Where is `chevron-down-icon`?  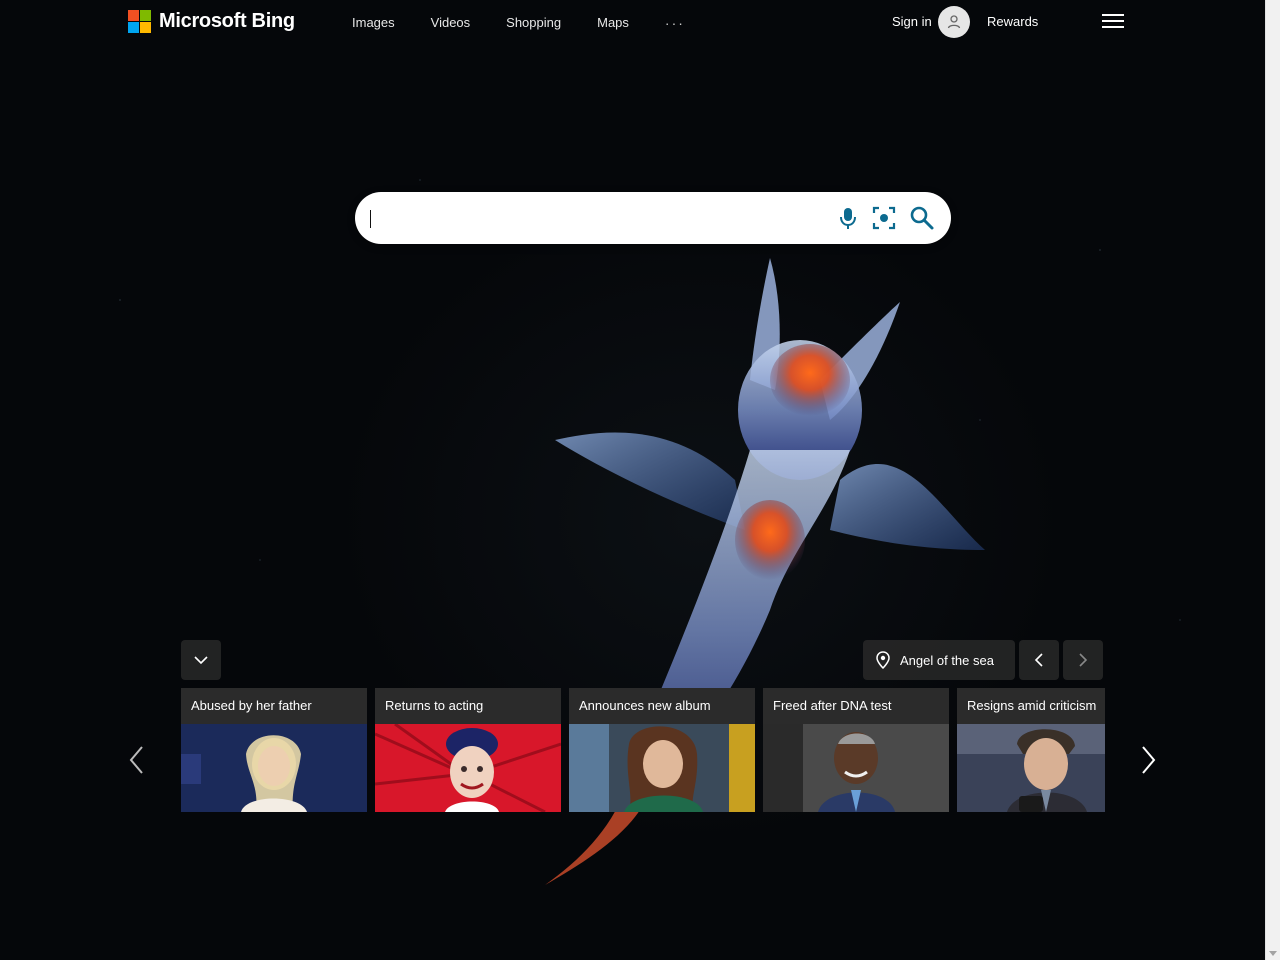
chevron-down-icon is located at coordinates (201, 660).